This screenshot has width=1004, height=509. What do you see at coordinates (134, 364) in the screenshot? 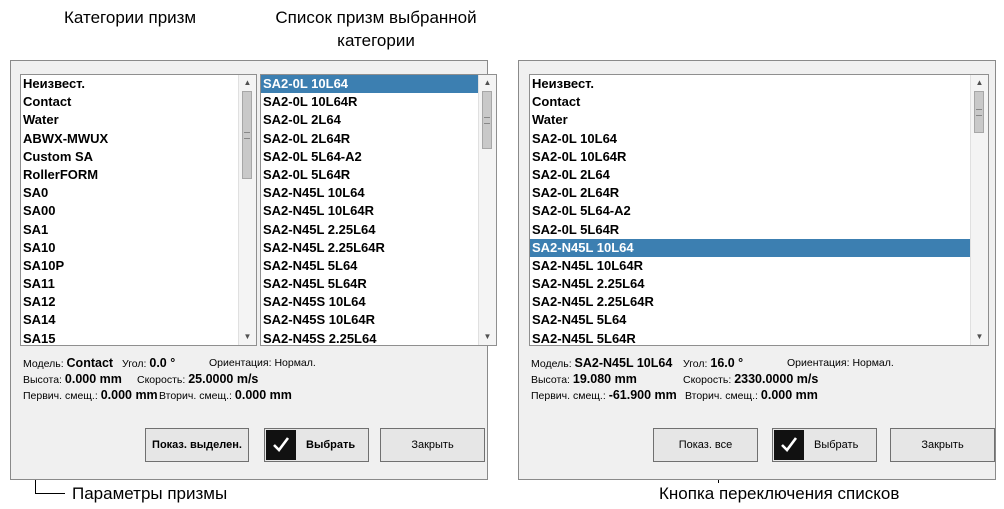
I see `angle-label: Угол:` at bounding box center [134, 364].